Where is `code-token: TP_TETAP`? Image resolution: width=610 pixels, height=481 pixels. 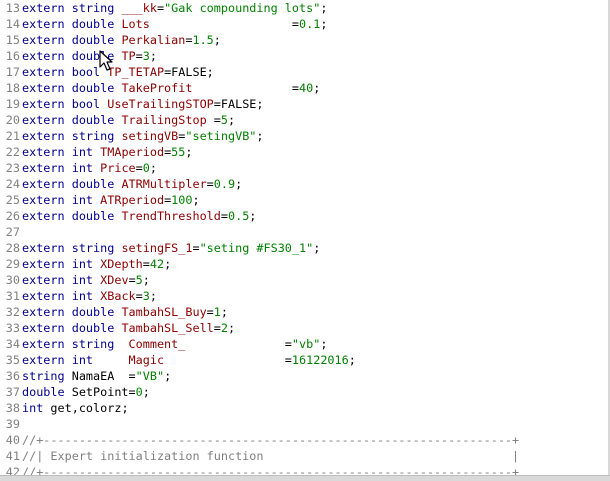 code-token: TP_TETAP is located at coordinates (136, 72).